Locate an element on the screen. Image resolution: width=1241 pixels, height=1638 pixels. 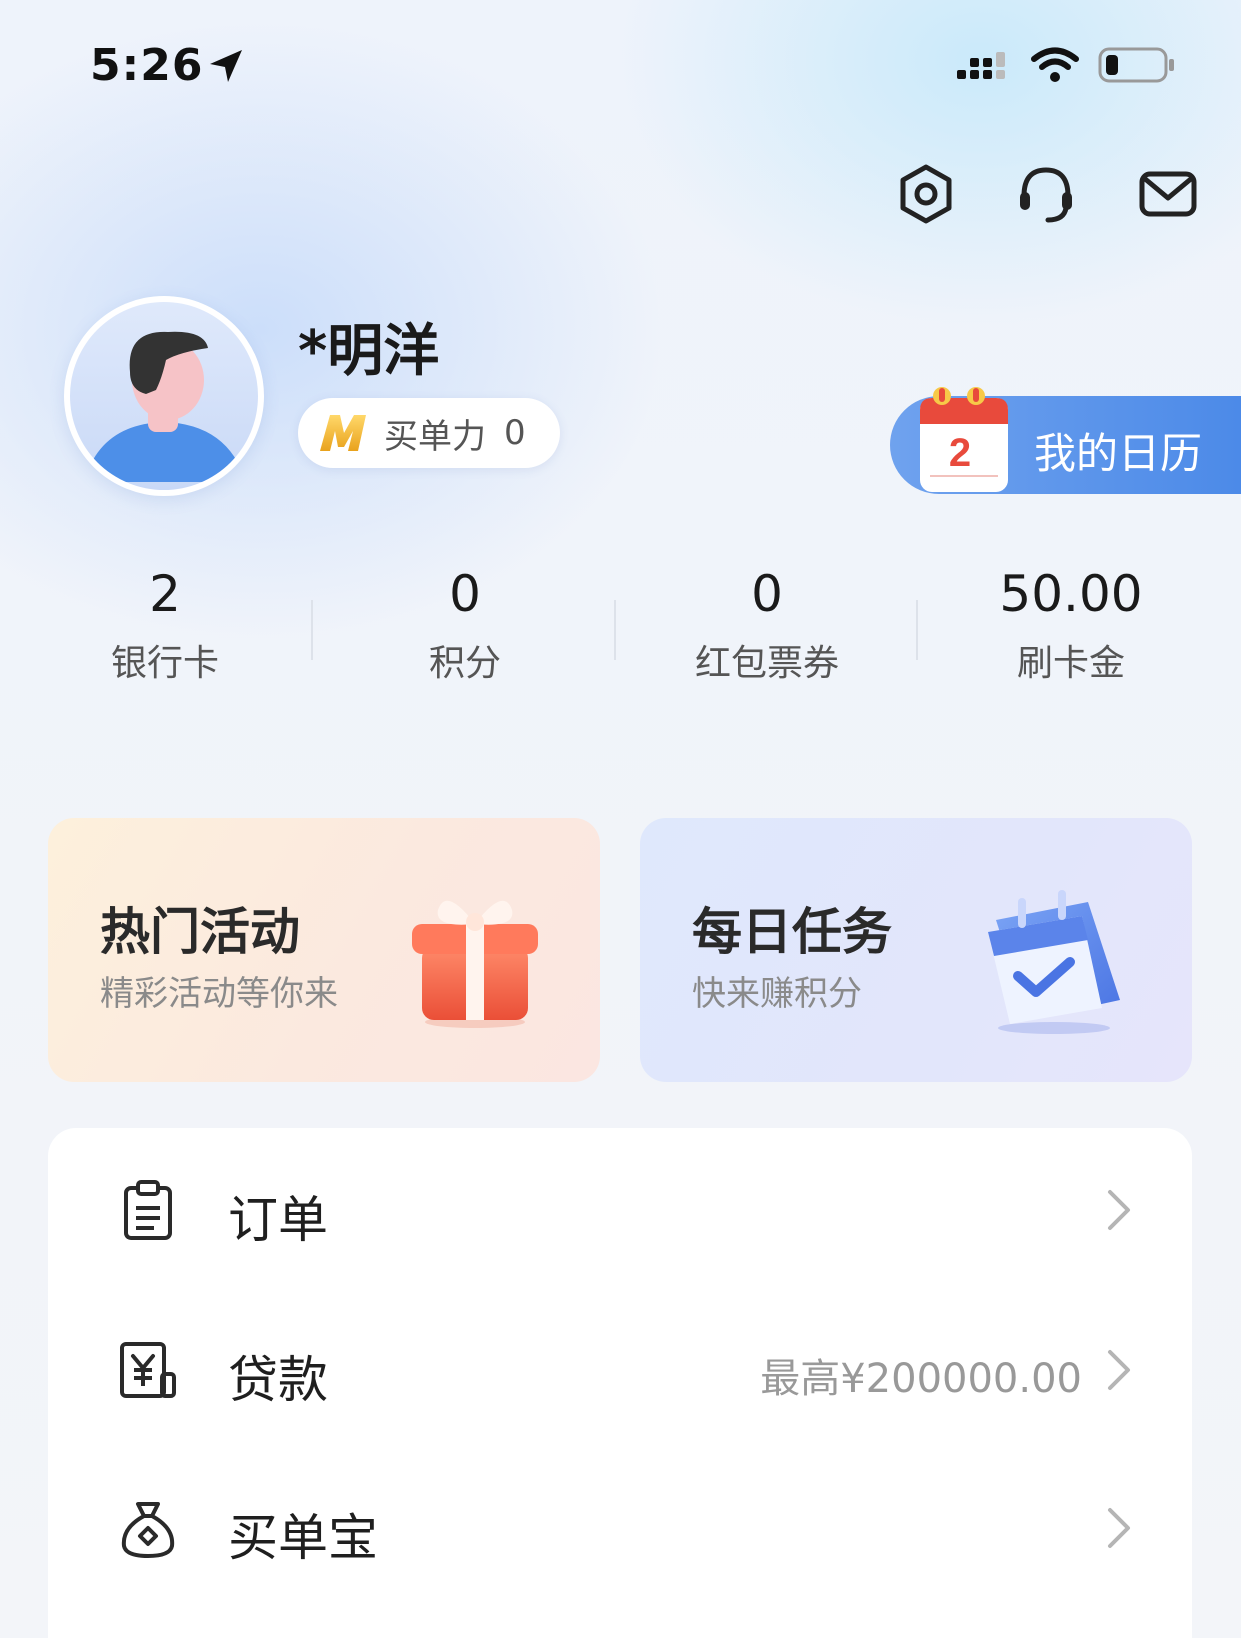
yen-card-icon is located at coordinates (148, 1370).